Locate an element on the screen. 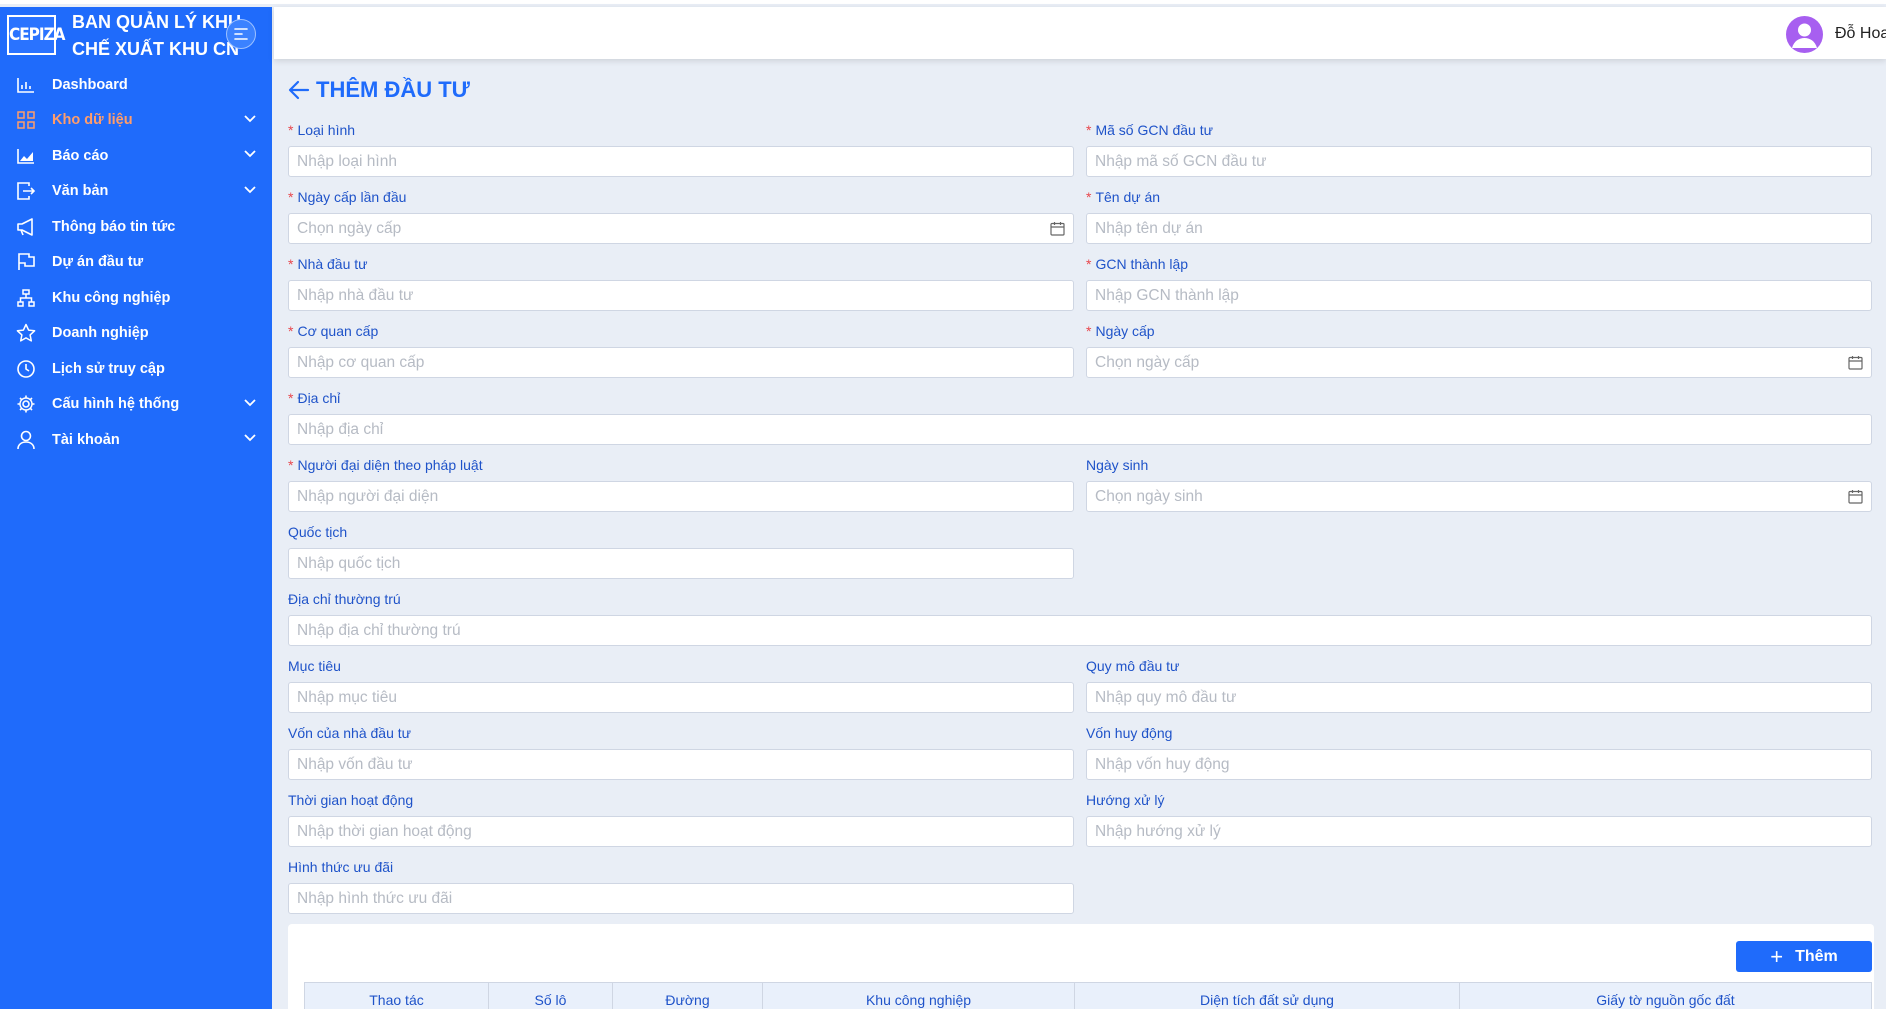  field-ngay-sinh: Ngày sinh is located at coordinates (1479, 484).